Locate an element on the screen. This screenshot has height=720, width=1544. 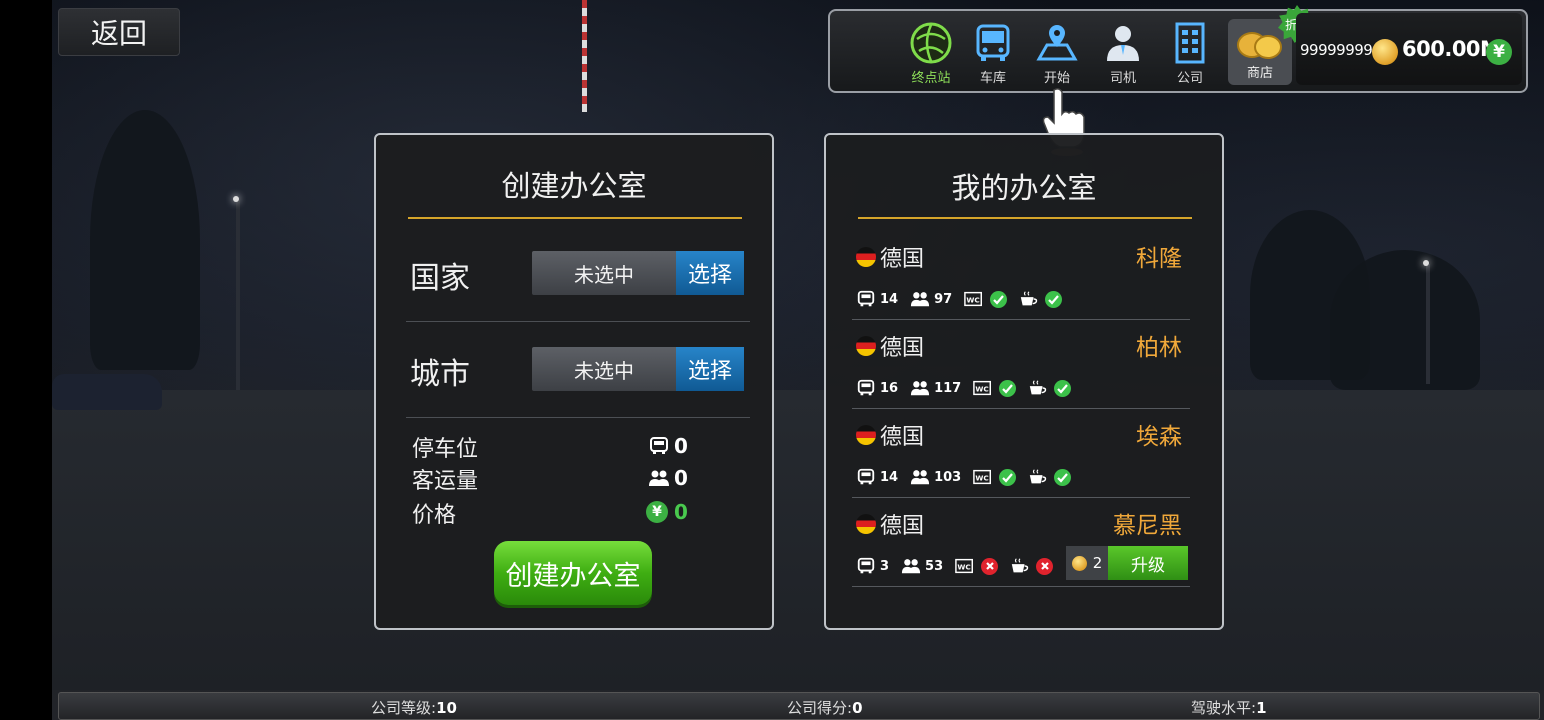
office-row: 德国 柏林 16 117 WC is located at coordinates (1021, 366).